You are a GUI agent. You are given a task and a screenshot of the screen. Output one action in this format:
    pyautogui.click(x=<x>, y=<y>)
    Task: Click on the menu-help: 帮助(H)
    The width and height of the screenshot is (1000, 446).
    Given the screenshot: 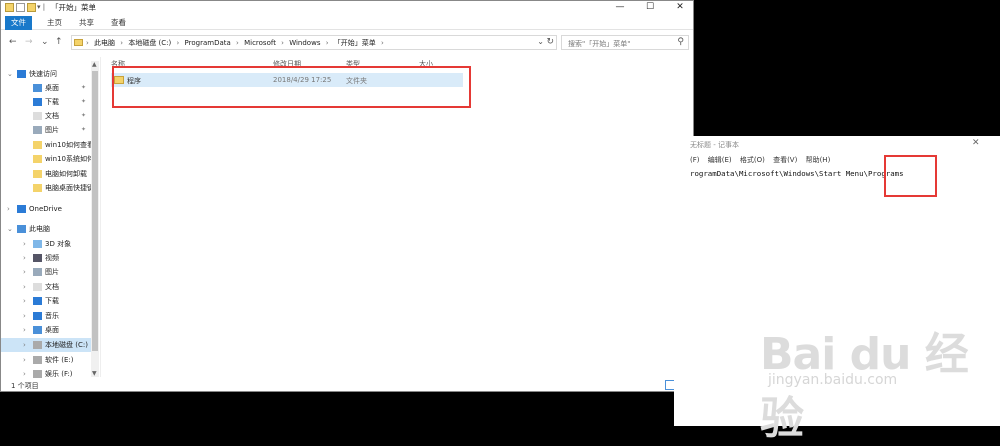 What is the action you would take?
    pyautogui.click(x=818, y=160)
    